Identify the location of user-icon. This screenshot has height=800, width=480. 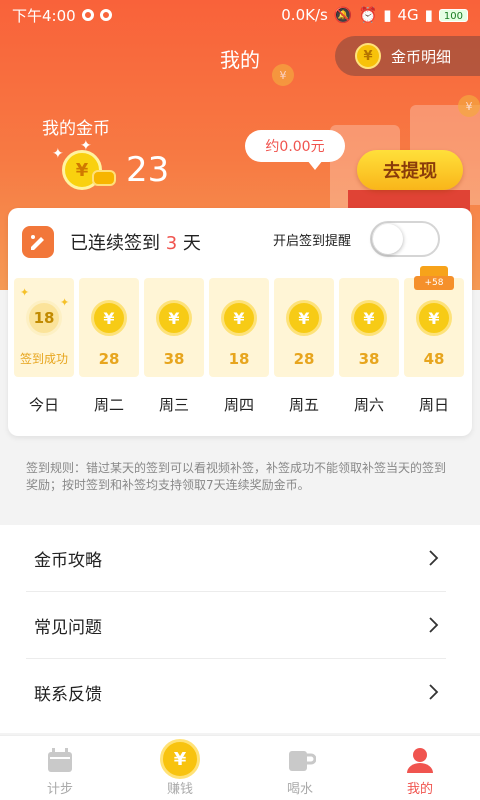
(420, 760).